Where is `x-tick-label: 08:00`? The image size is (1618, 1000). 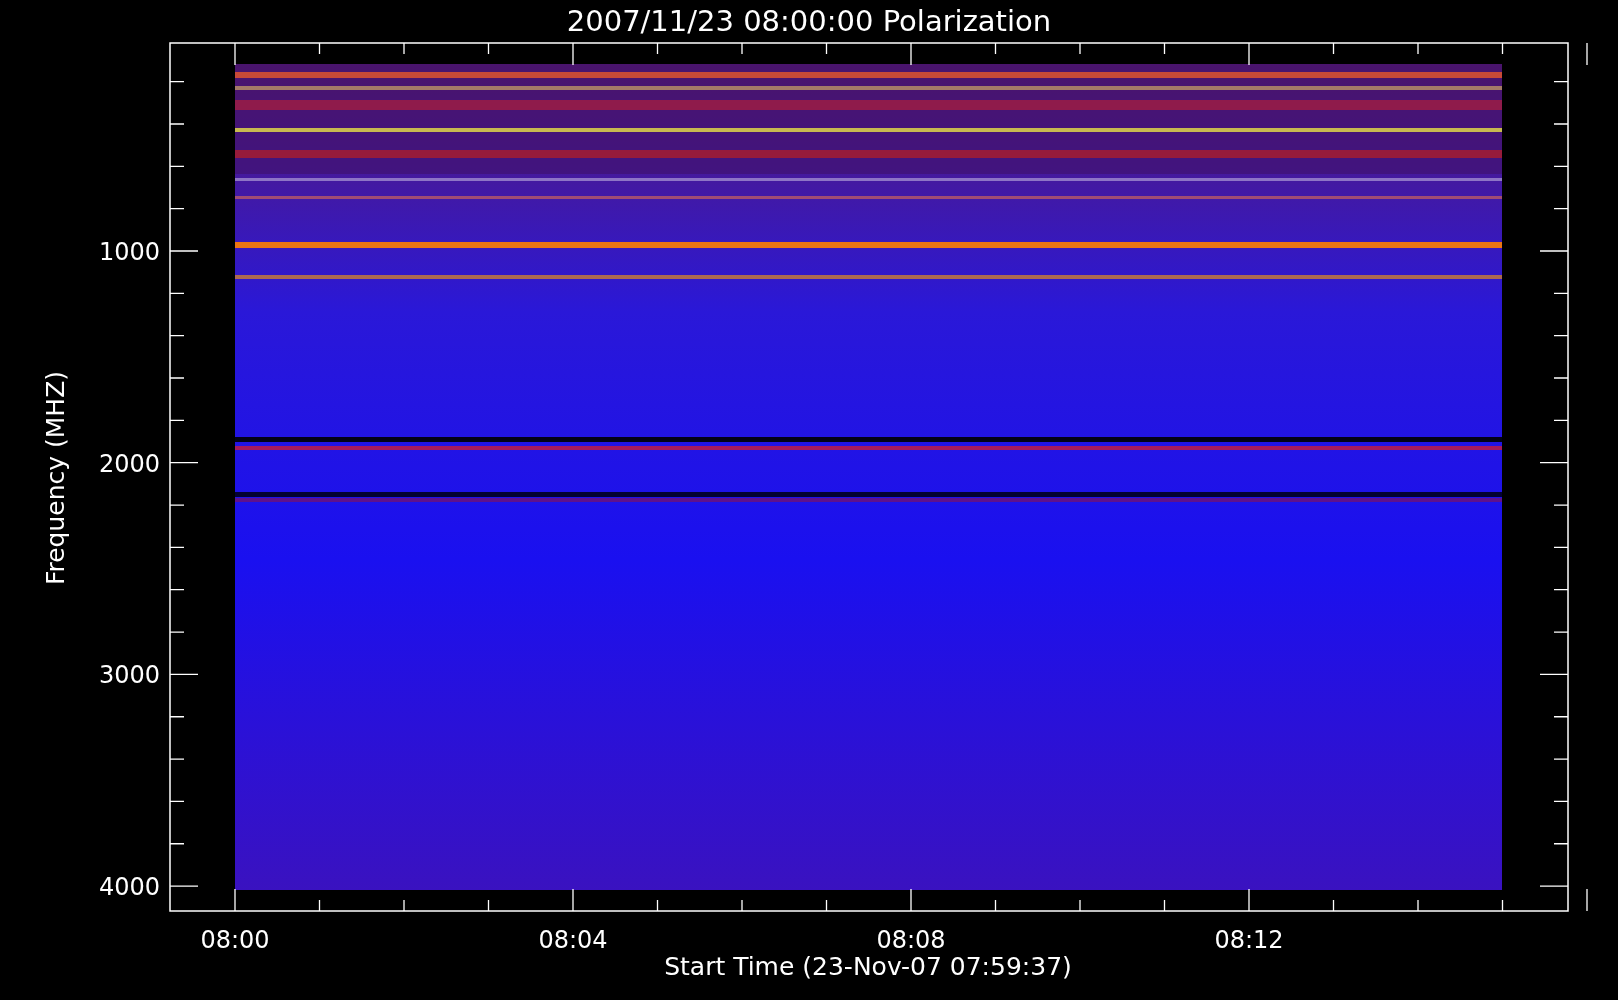 x-tick-label: 08:00 is located at coordinates (235, 940).